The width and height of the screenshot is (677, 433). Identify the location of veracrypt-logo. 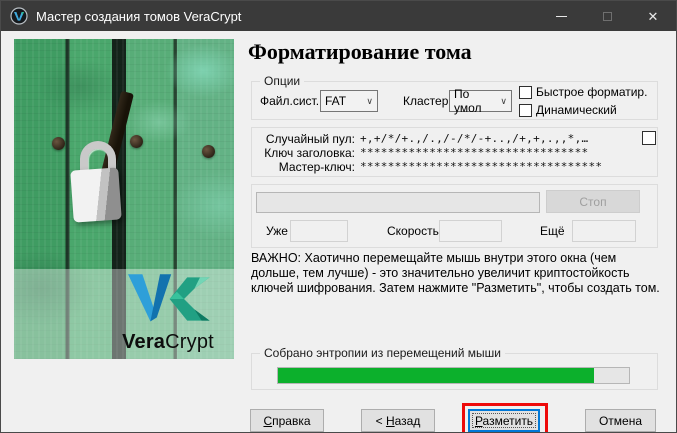
(169, 298).